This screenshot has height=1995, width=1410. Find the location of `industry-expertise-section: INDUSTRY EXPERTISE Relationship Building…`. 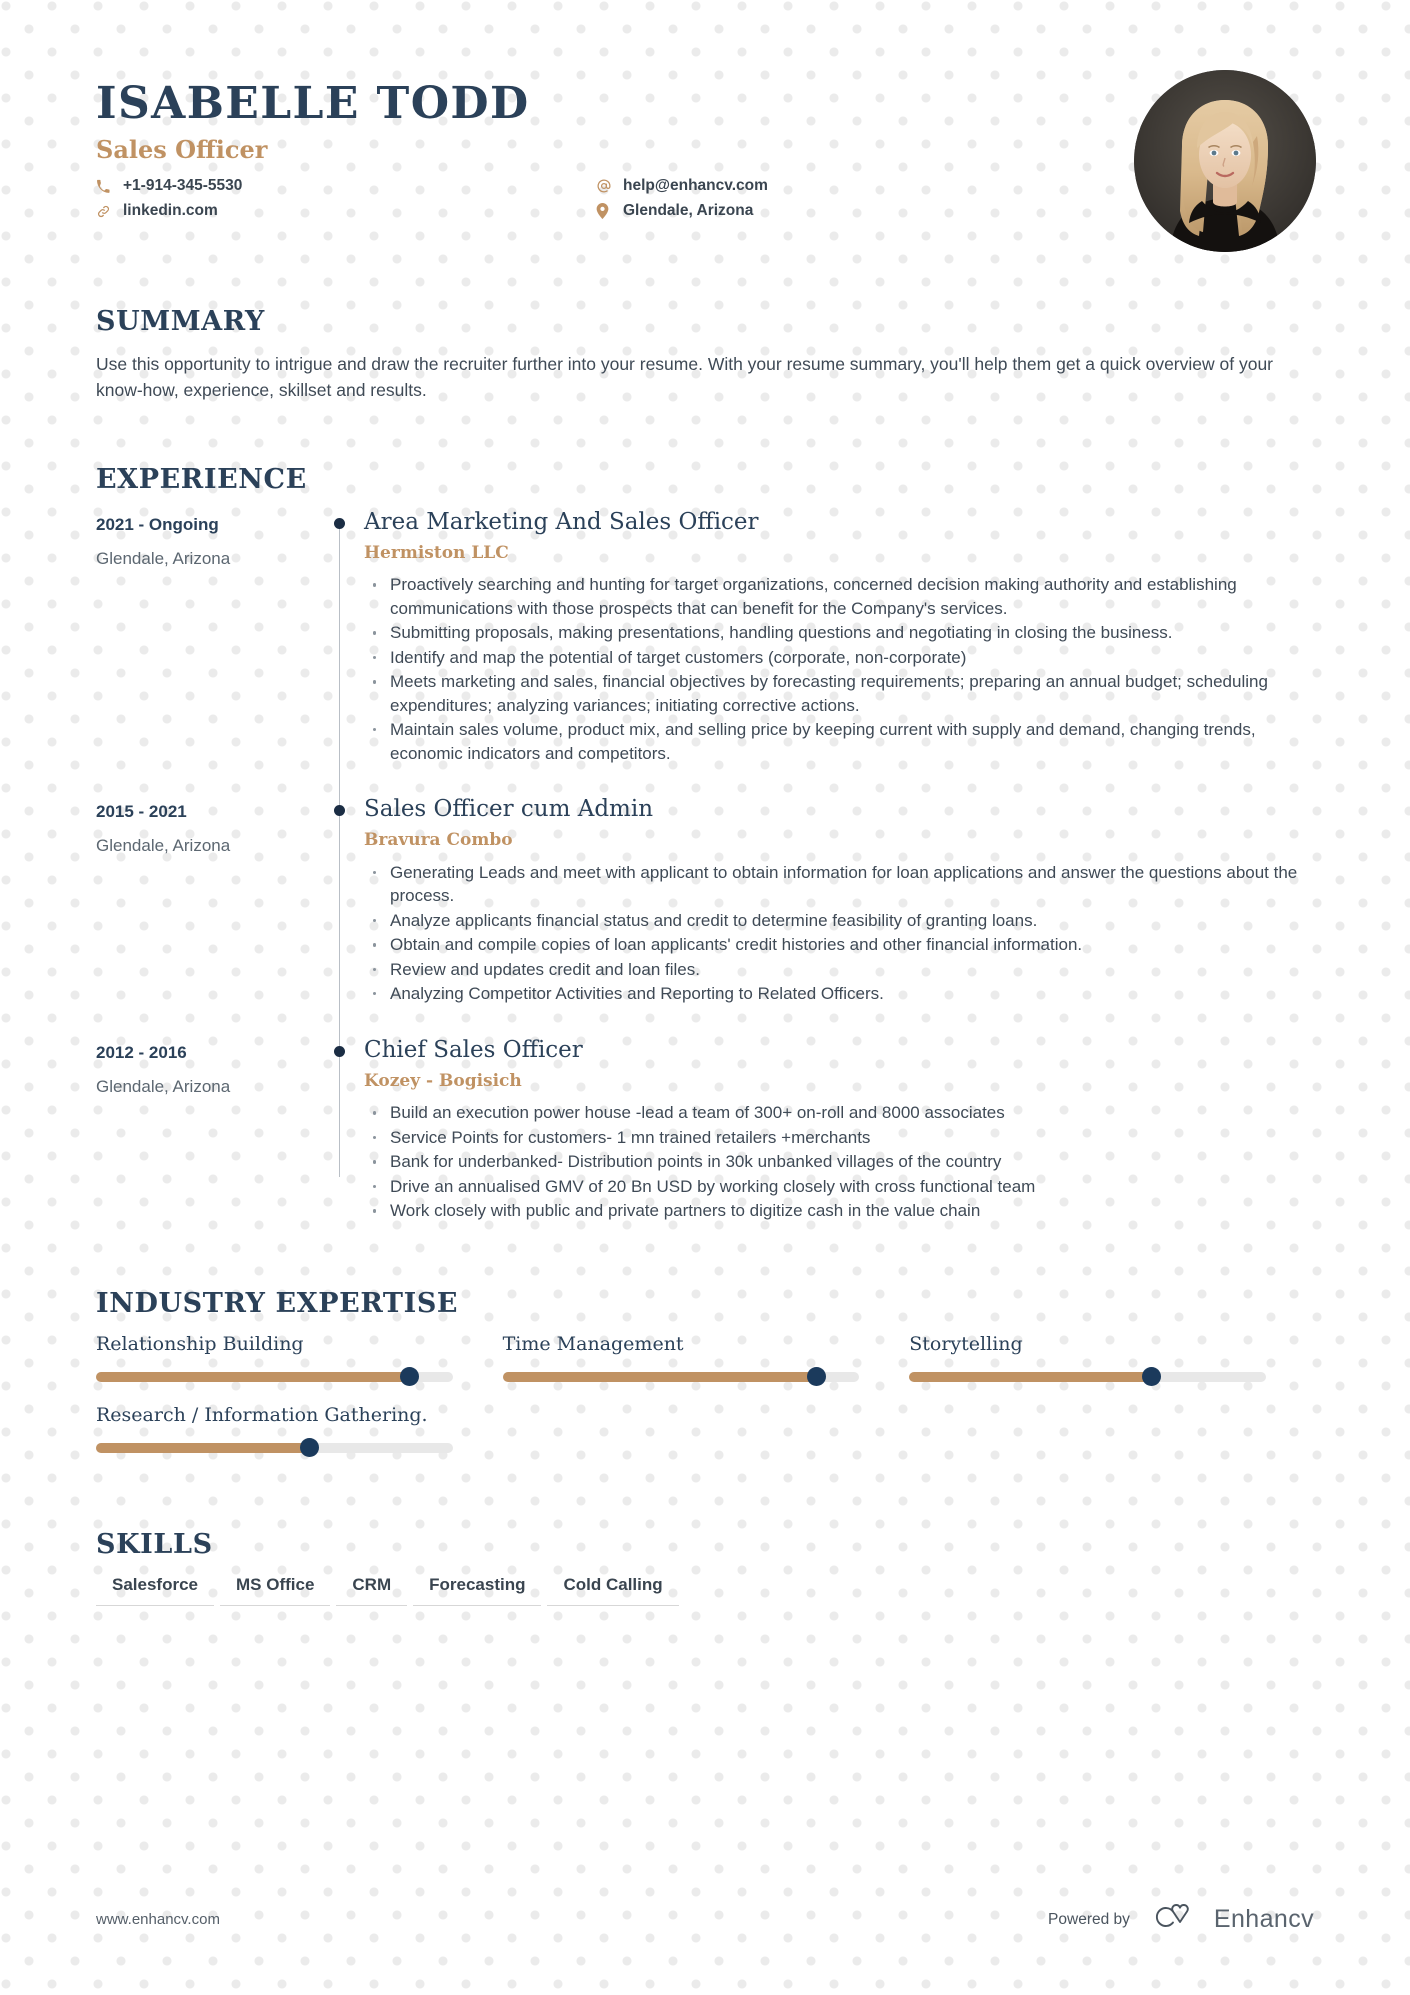

industry-expertise-section: INDUSTRY EXPERTISE Relationship Building… is located at coordinates (706, 1382).